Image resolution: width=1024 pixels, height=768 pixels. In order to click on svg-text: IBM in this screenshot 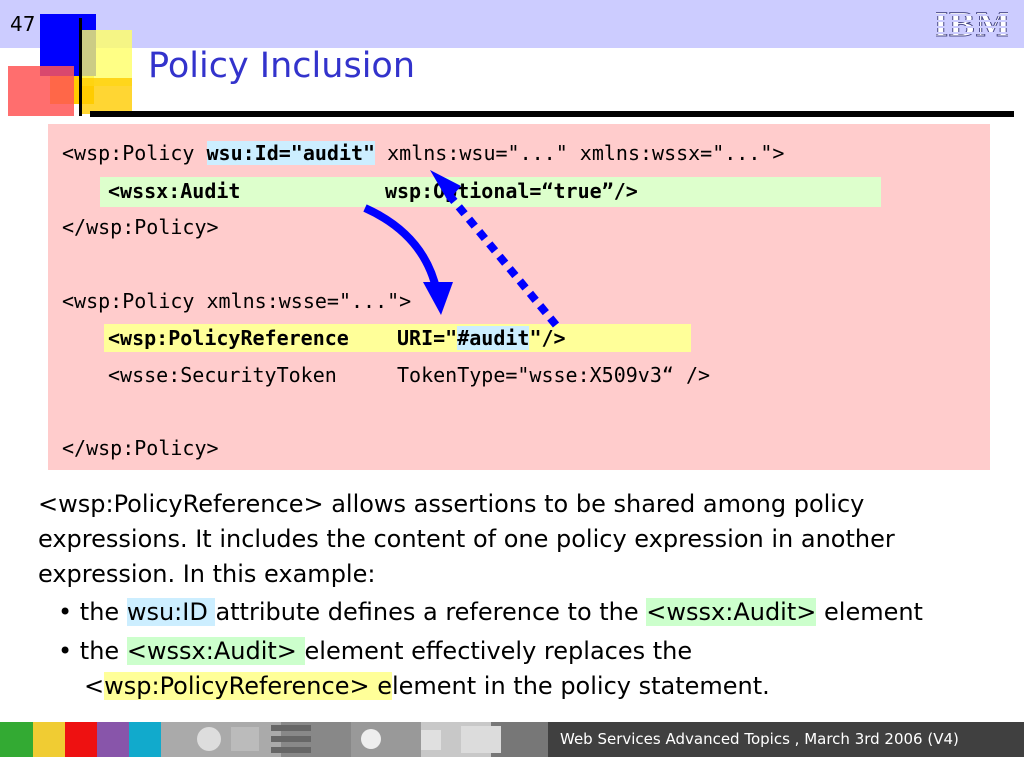, I will do `click(972, 24)`.